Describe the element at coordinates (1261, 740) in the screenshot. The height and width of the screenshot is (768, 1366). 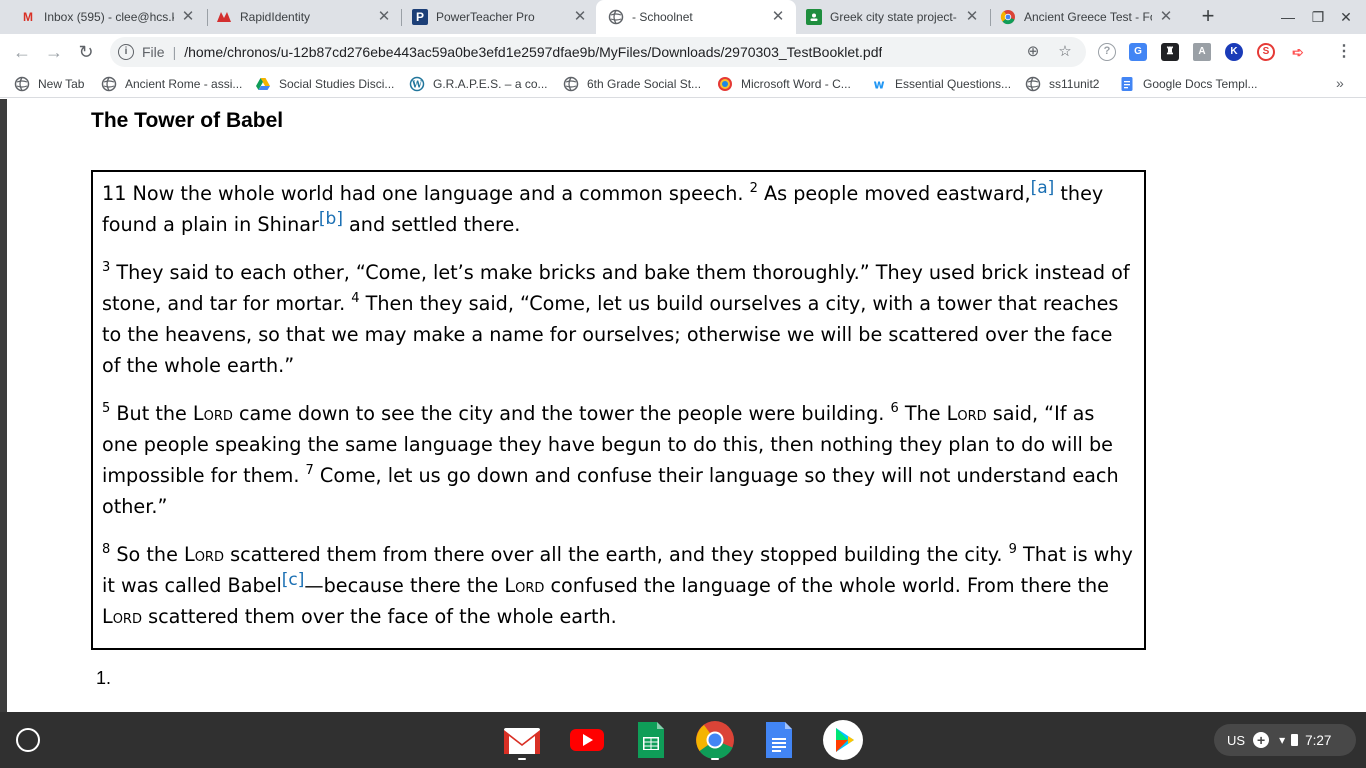
I see `add-icon: +` at that location.